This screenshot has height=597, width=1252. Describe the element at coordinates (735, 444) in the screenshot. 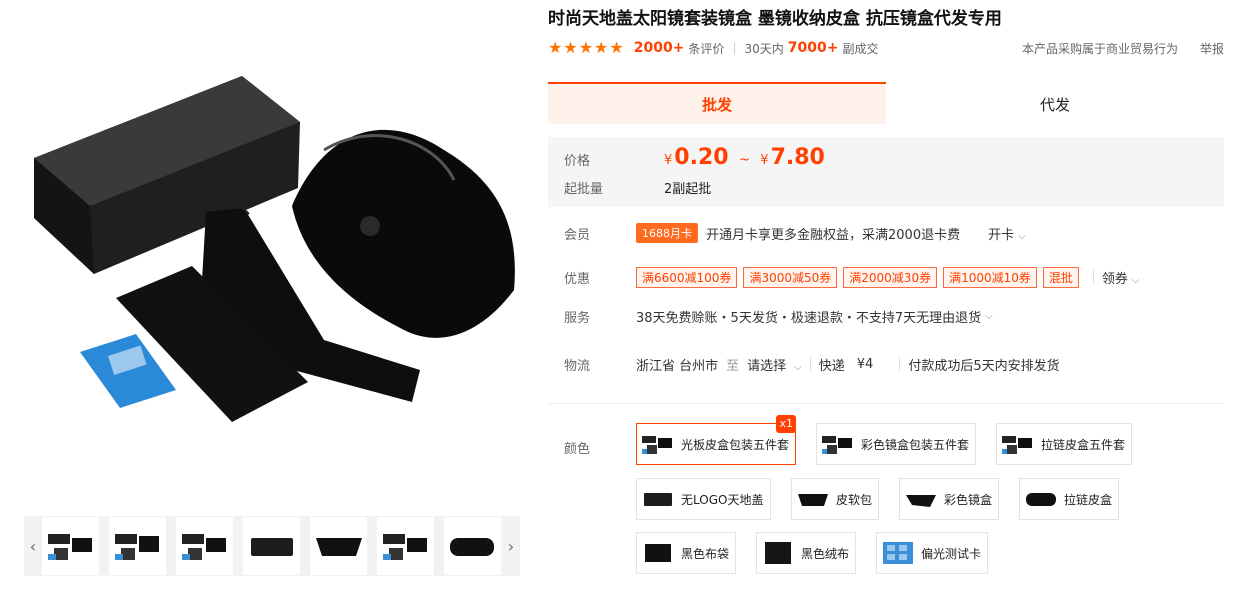

I see `color-option-label: 光板皮盒包装五件套` at that location.